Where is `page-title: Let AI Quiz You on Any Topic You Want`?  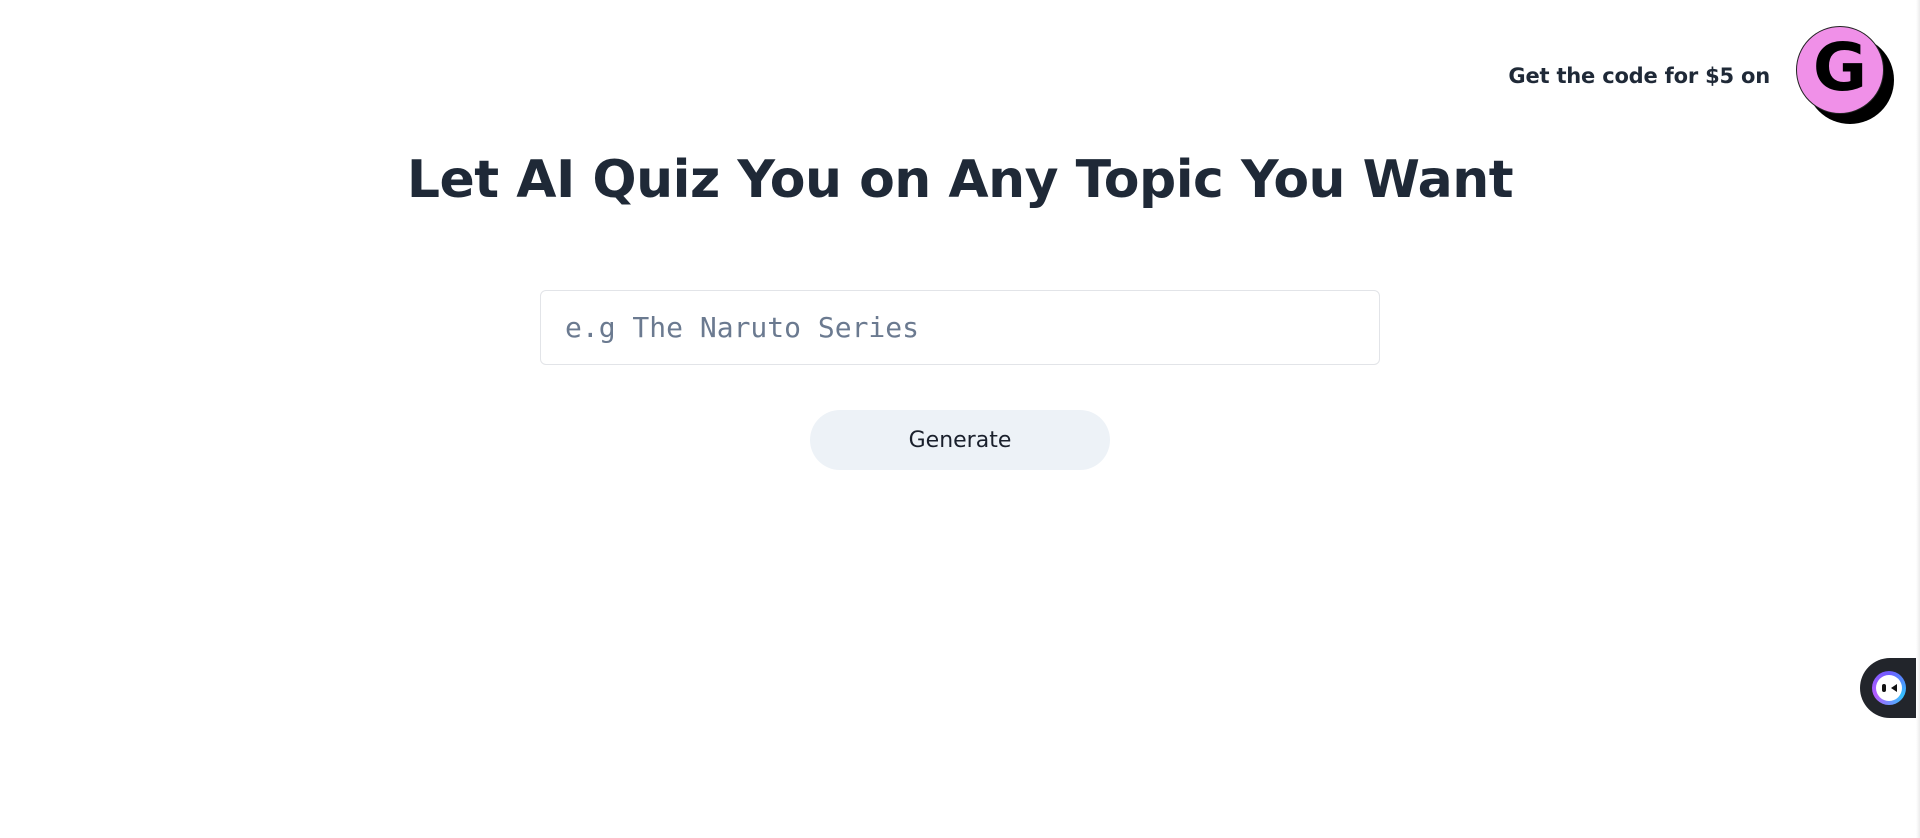
page-title: Let AI Quiz You on Any Topic You Want is located at coordinates (960, 180).